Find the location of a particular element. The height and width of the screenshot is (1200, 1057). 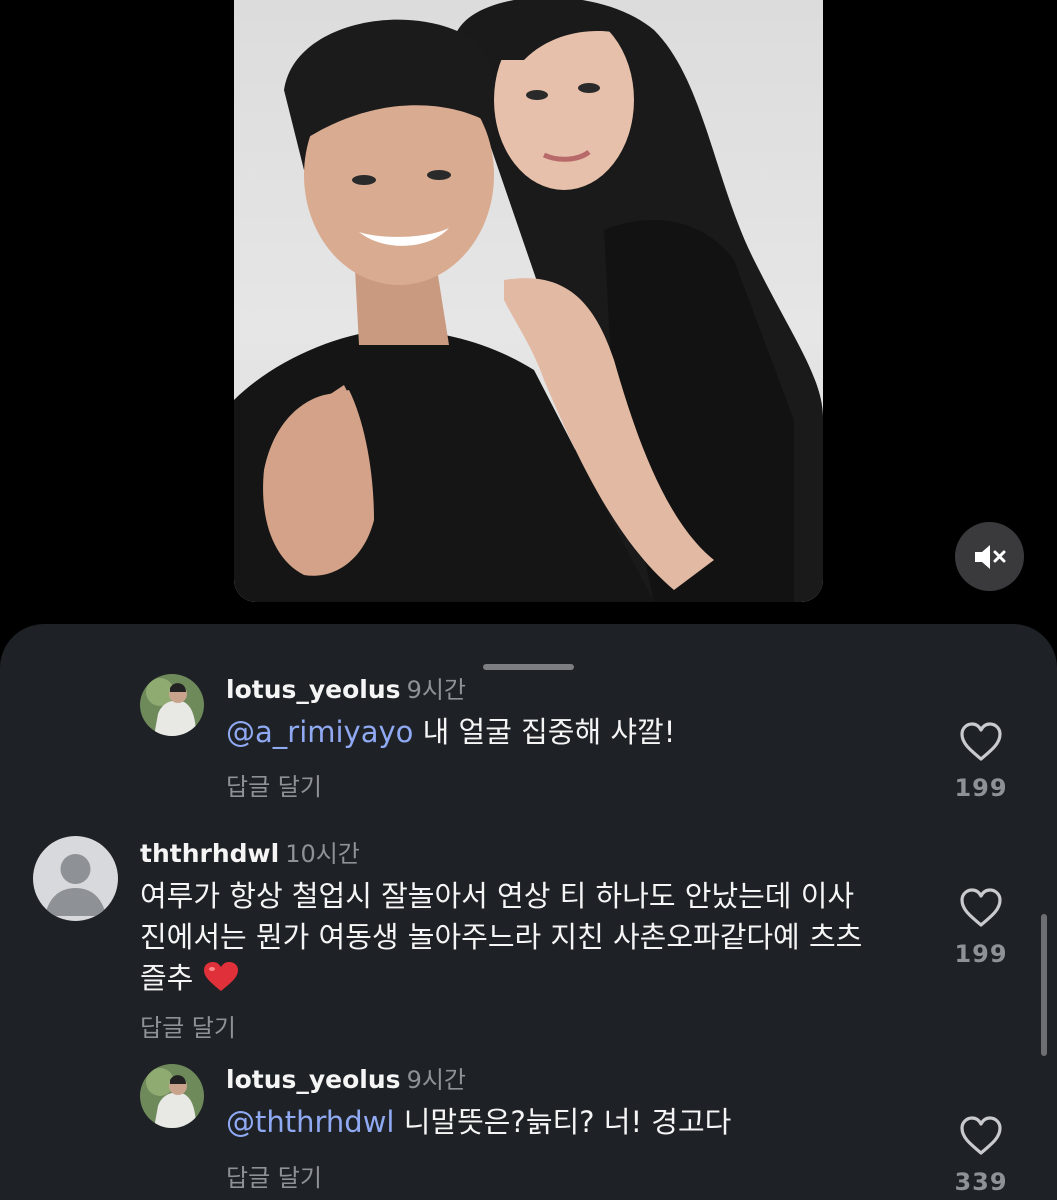

like-group: 339 is located at coordinates (981, 1156).